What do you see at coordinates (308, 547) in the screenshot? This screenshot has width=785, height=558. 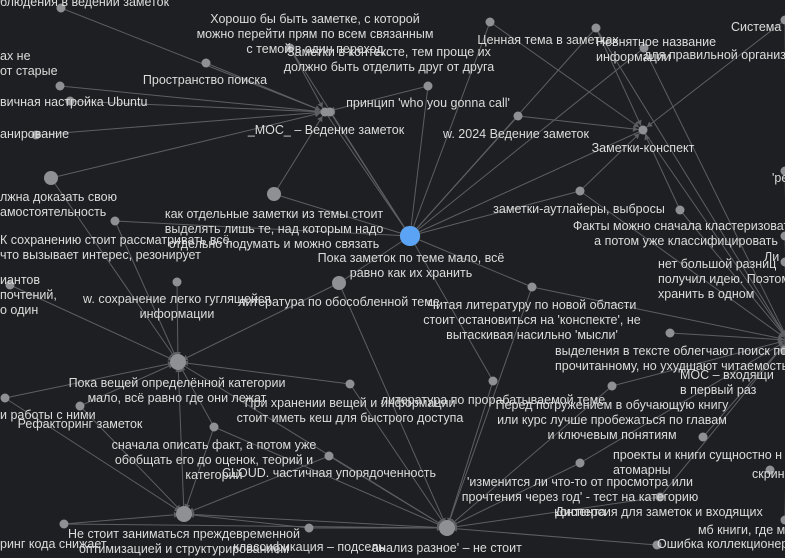 I see `node-label: классификация – подсель` at bounding box center [308, 547].